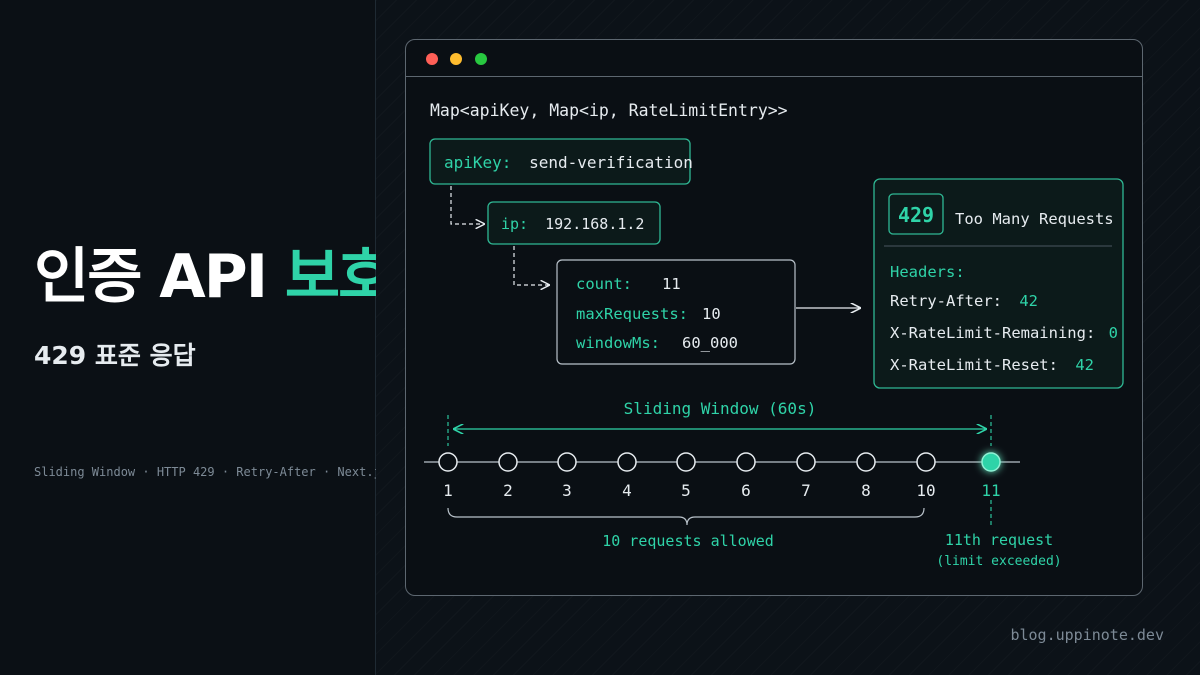 The height and width of the screenshot is (675, 1200). Describe the element at coordinates (618, 343) in the screenshot. I see `entry-label: windowMs:` at that location.